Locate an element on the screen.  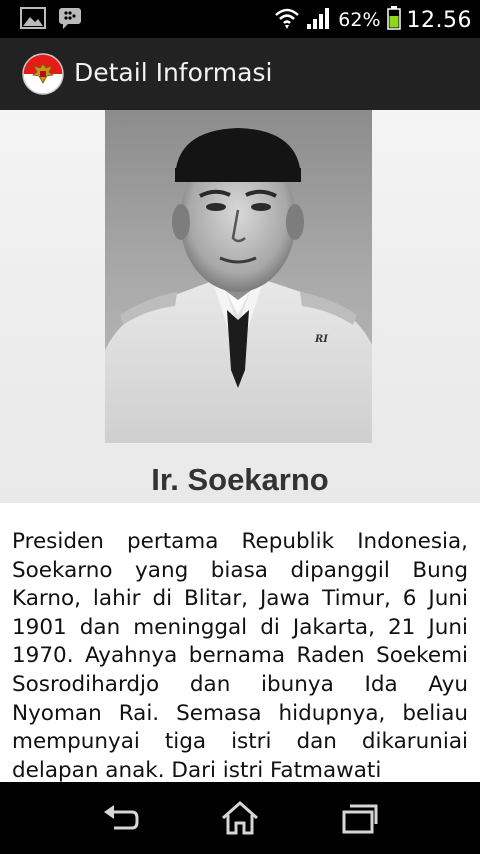
status-bar: 62% 12.56 is located at coordinates (240, 19).